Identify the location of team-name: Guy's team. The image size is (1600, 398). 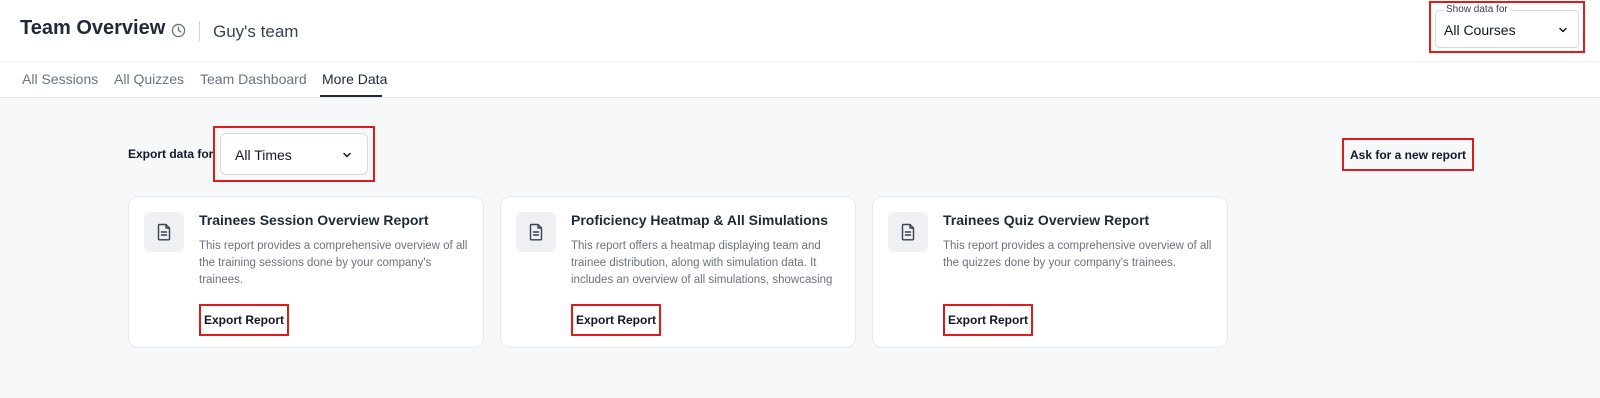
(256, 31).